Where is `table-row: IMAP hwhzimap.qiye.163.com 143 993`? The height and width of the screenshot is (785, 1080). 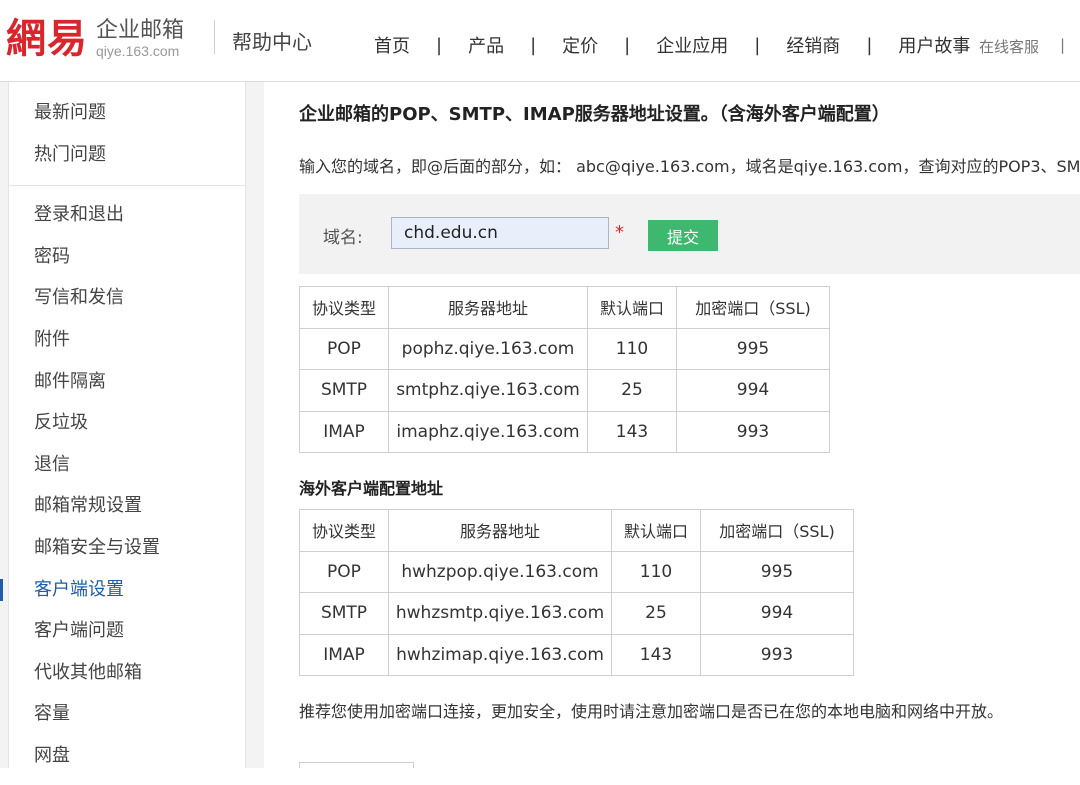 table-row: IMAP hwhzimap.qiye.163.com 143 993 is located at coordinates (576, 654).